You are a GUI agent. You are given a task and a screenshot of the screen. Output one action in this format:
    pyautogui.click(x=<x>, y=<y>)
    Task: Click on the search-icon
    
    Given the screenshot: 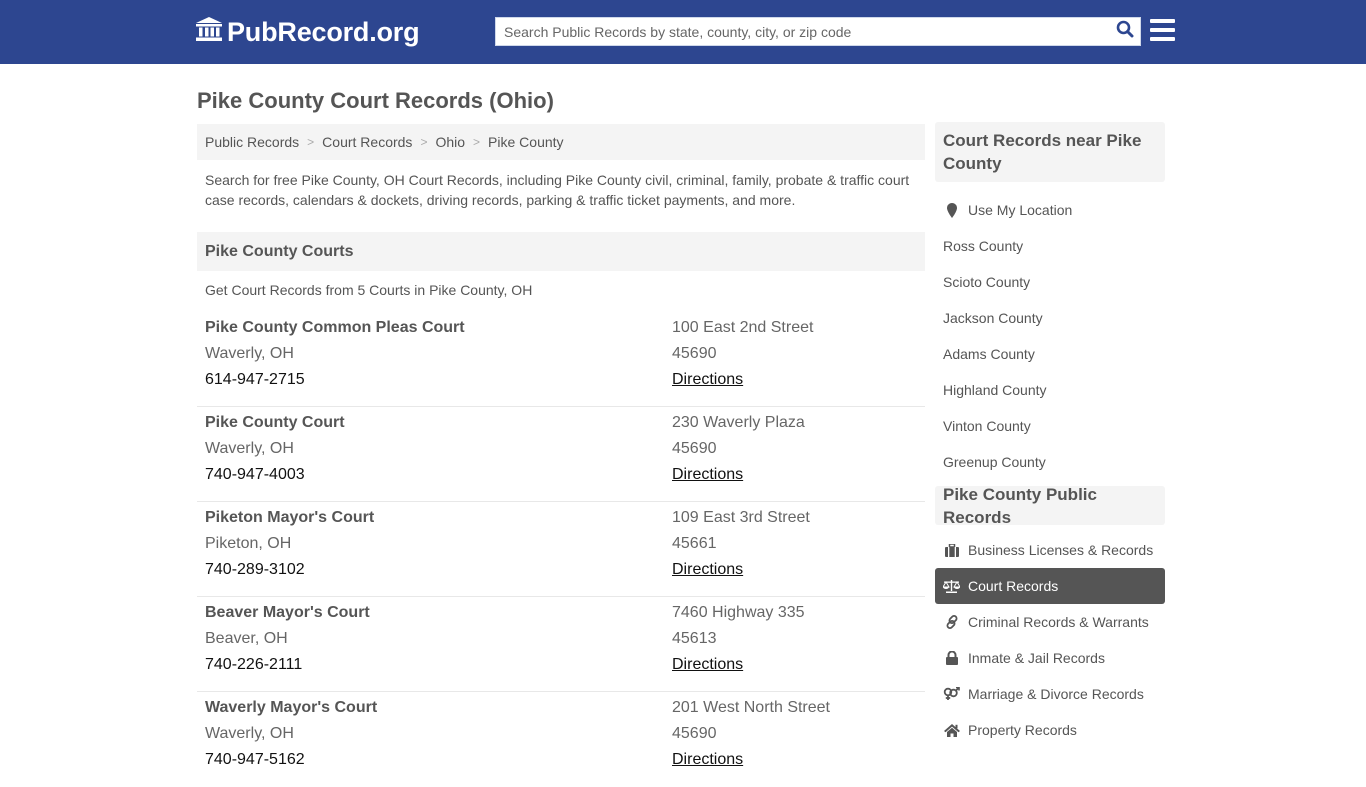 What is the action you would take?
    pyautogui.click(x=1125, y=31)
    